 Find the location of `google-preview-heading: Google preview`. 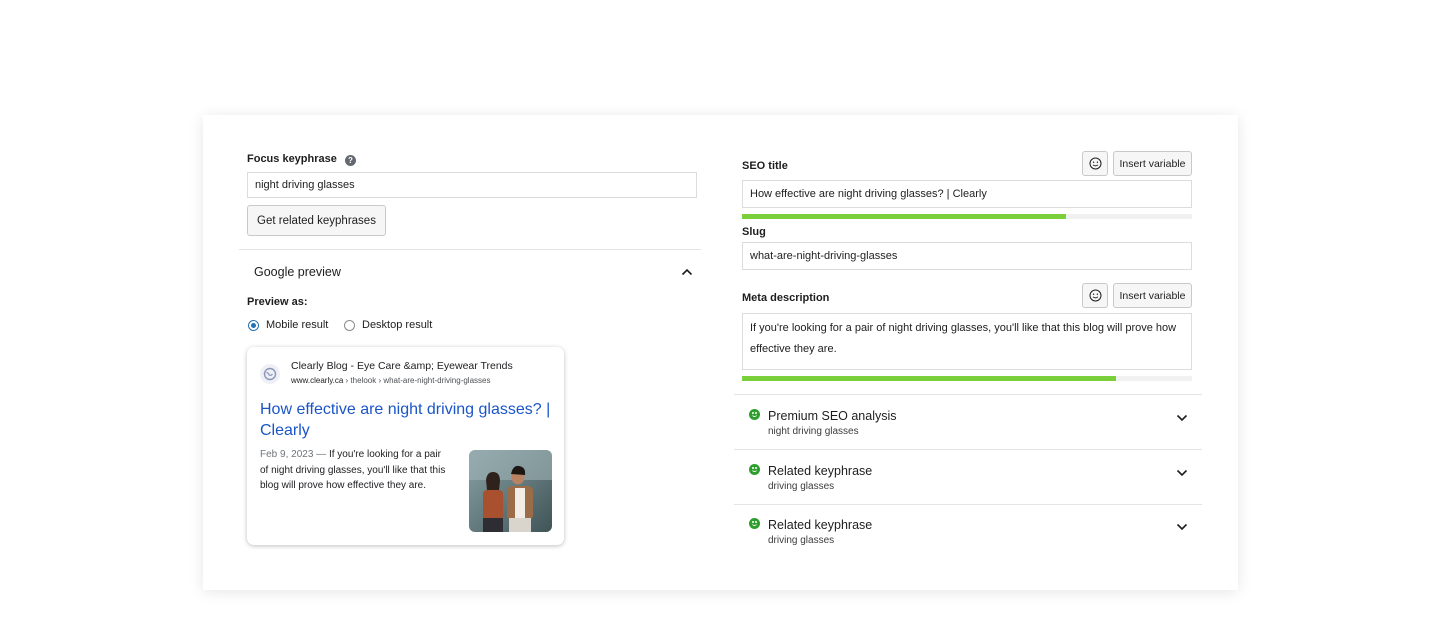

google-preview-heading: Google preview is located at coordinates (297, 272).